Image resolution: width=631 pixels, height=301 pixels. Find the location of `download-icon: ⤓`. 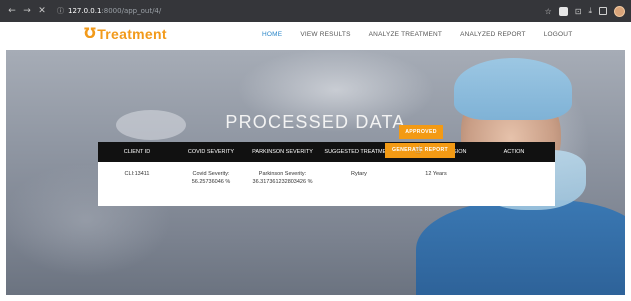

download-icon: ⤓ is located at coordinates (590, 11).